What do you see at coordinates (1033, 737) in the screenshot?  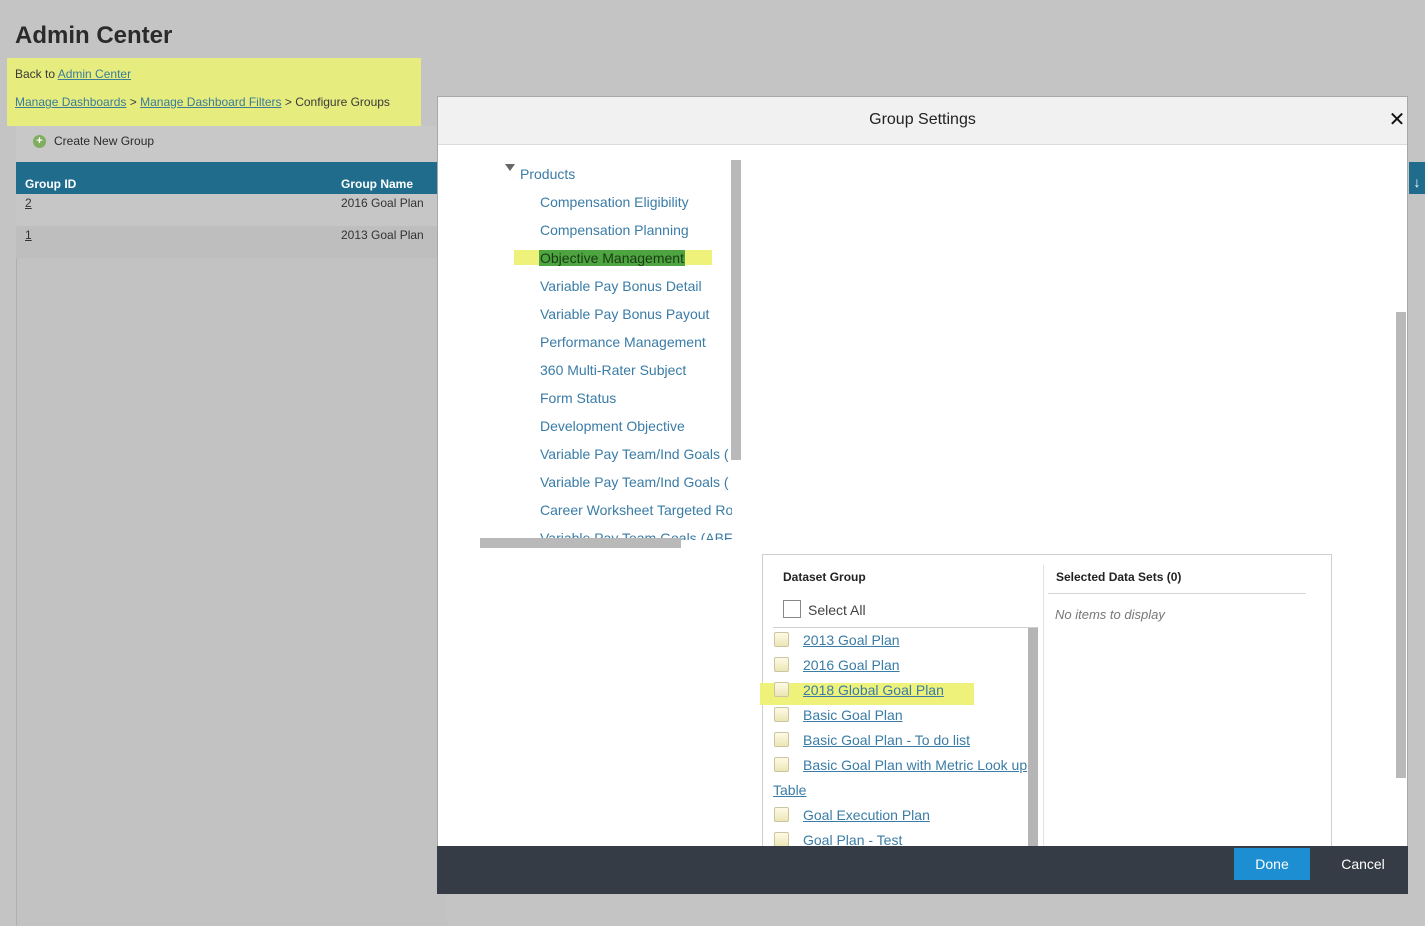 I see `dataset-list-scrollbar` at bounding box center [1033, 737].